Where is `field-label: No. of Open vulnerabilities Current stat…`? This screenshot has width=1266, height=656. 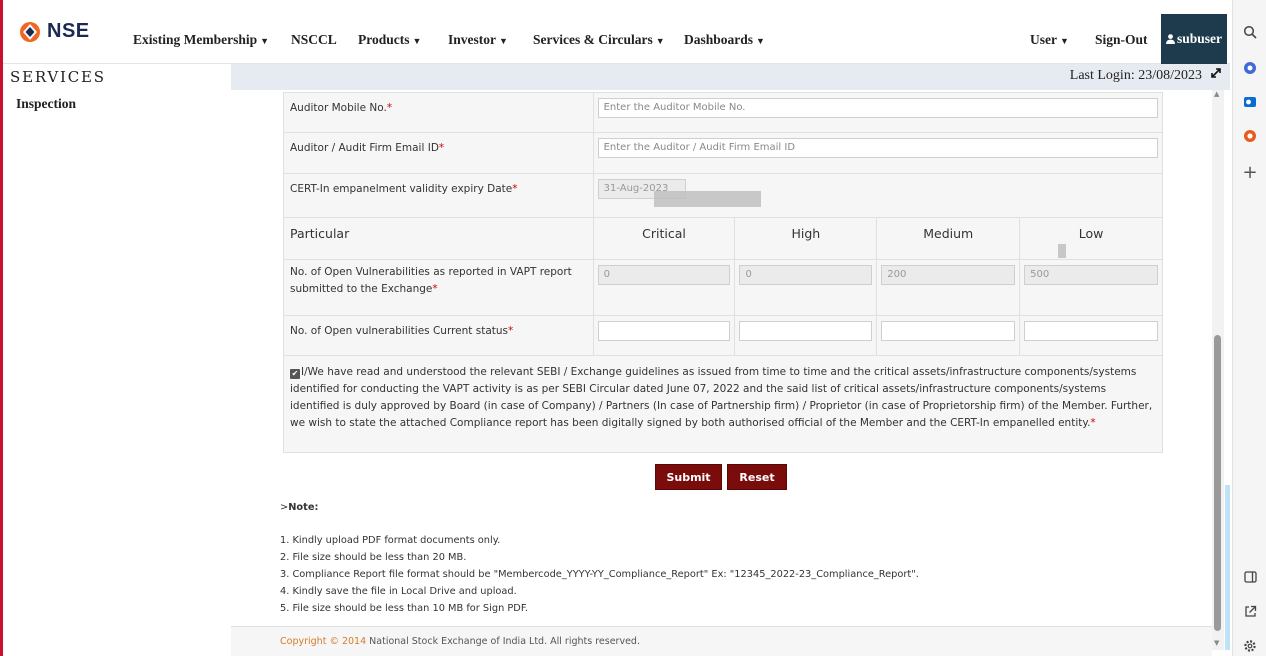 field-label: No. of Open vulnerabilities Current stat… is located at coordinates (438, 335).